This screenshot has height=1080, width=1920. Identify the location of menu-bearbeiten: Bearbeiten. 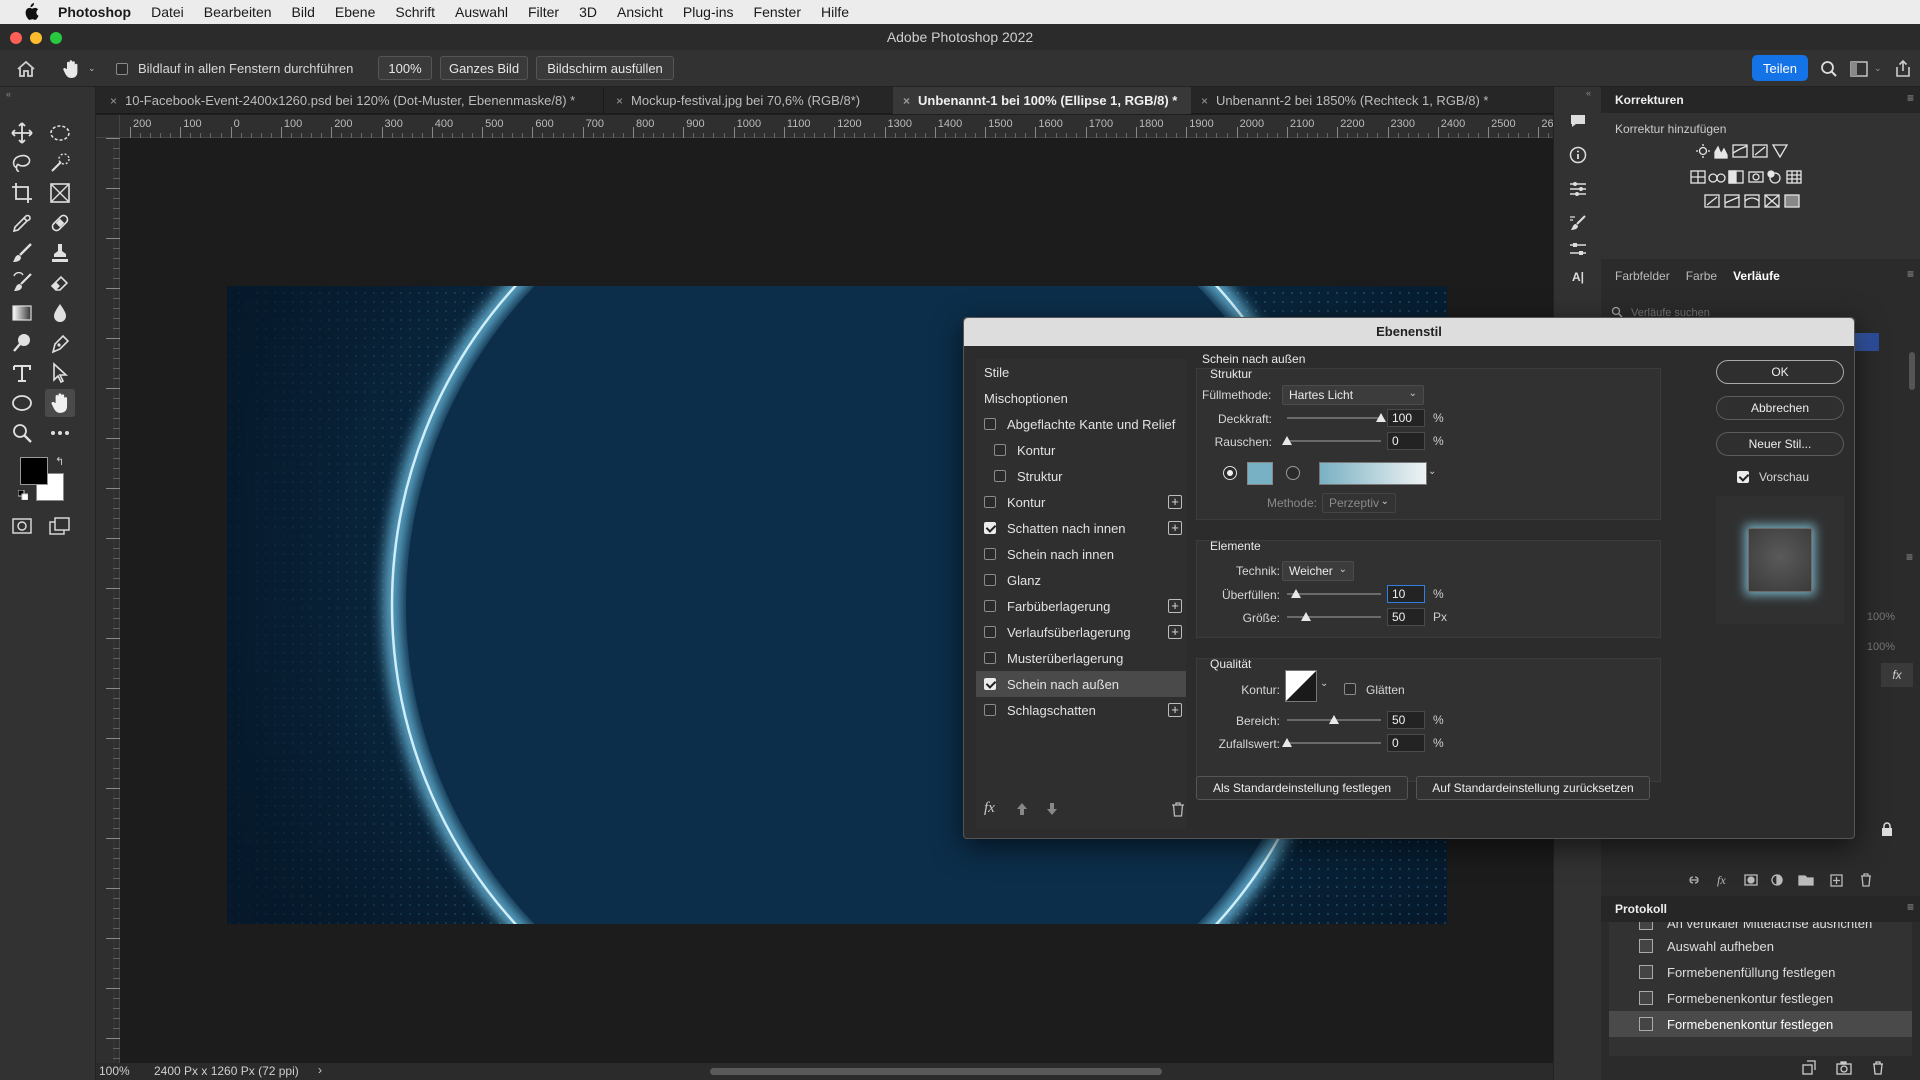
(238, 12).